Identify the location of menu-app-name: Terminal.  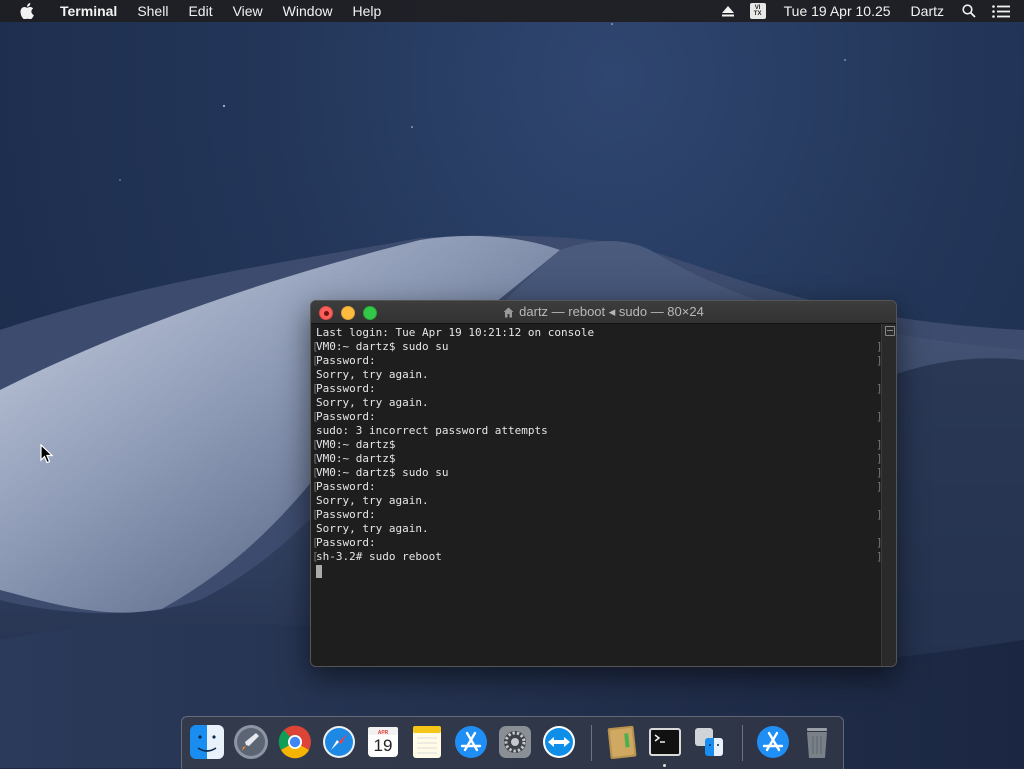
(88, 11).